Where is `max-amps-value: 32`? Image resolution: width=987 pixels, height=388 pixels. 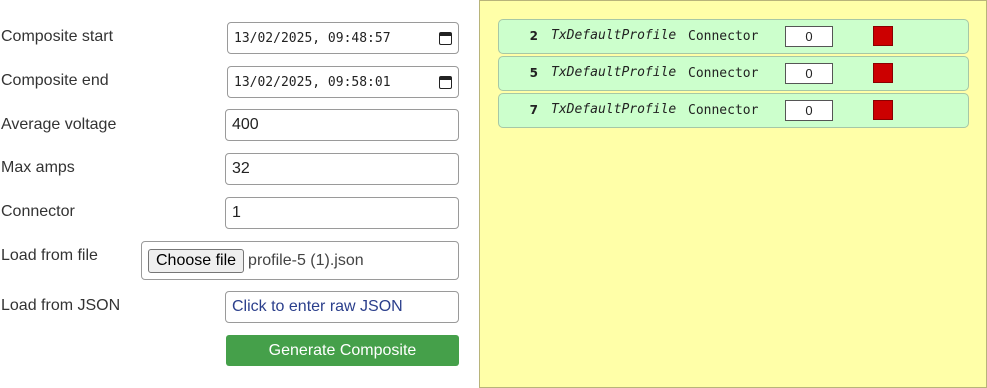 max-amps-value: 32 is located at coordinates (241, 168).